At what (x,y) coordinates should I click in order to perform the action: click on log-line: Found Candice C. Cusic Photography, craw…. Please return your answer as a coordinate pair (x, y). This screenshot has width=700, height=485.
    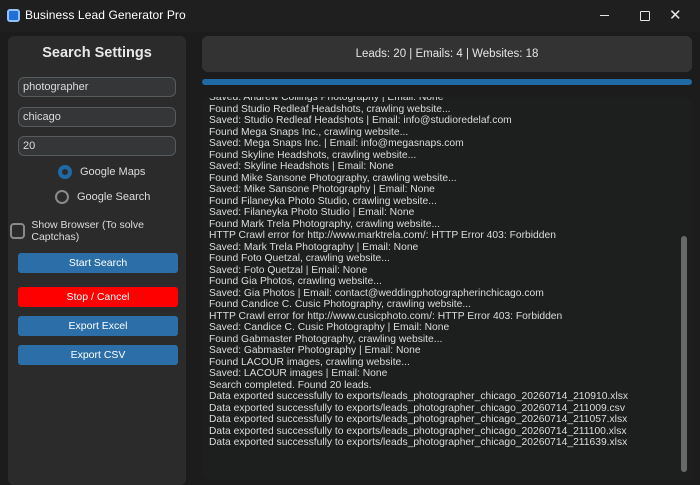
    Looking at the image, I should click on (340, 304).